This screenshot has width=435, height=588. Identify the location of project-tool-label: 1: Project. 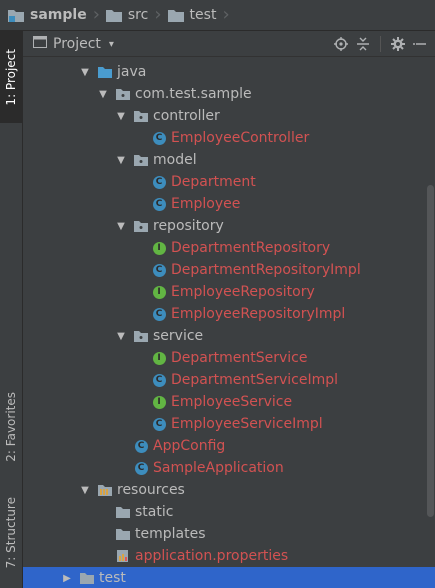
(11, 77).